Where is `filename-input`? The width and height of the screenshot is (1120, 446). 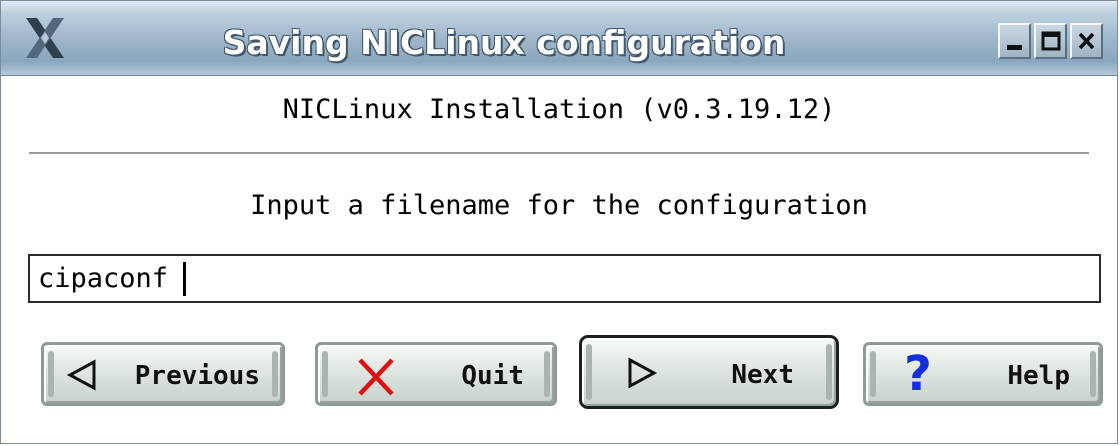
filename-input is located at coordinates (564, 278).